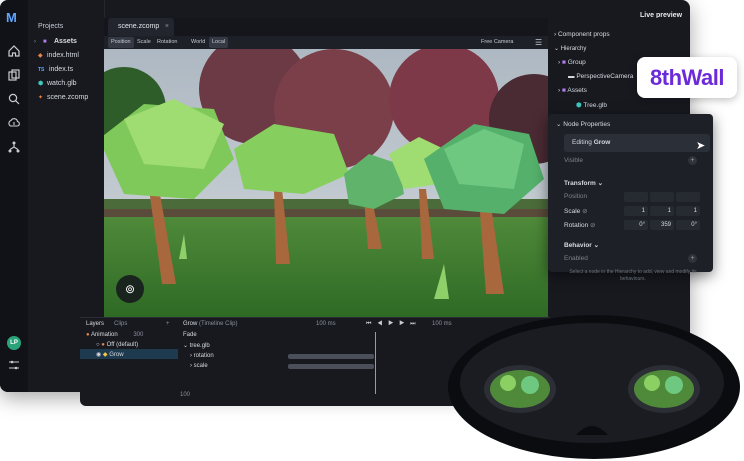 This screenshot has height=461, width=744. I want to click on settings-sliders-icon, so click(14, 365).